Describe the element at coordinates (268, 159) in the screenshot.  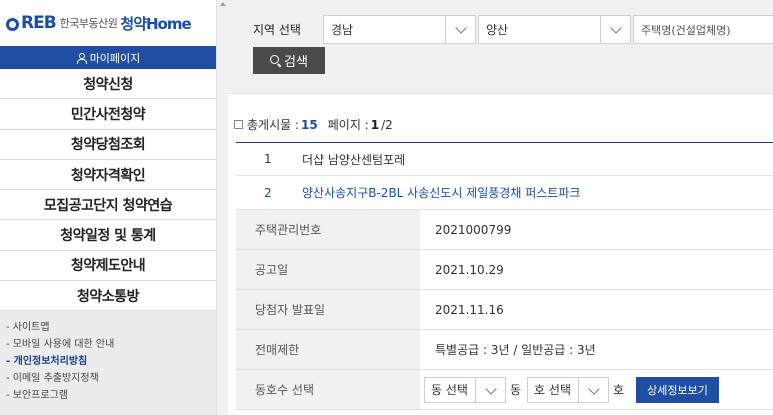
I see `row-number: 1` at that location.